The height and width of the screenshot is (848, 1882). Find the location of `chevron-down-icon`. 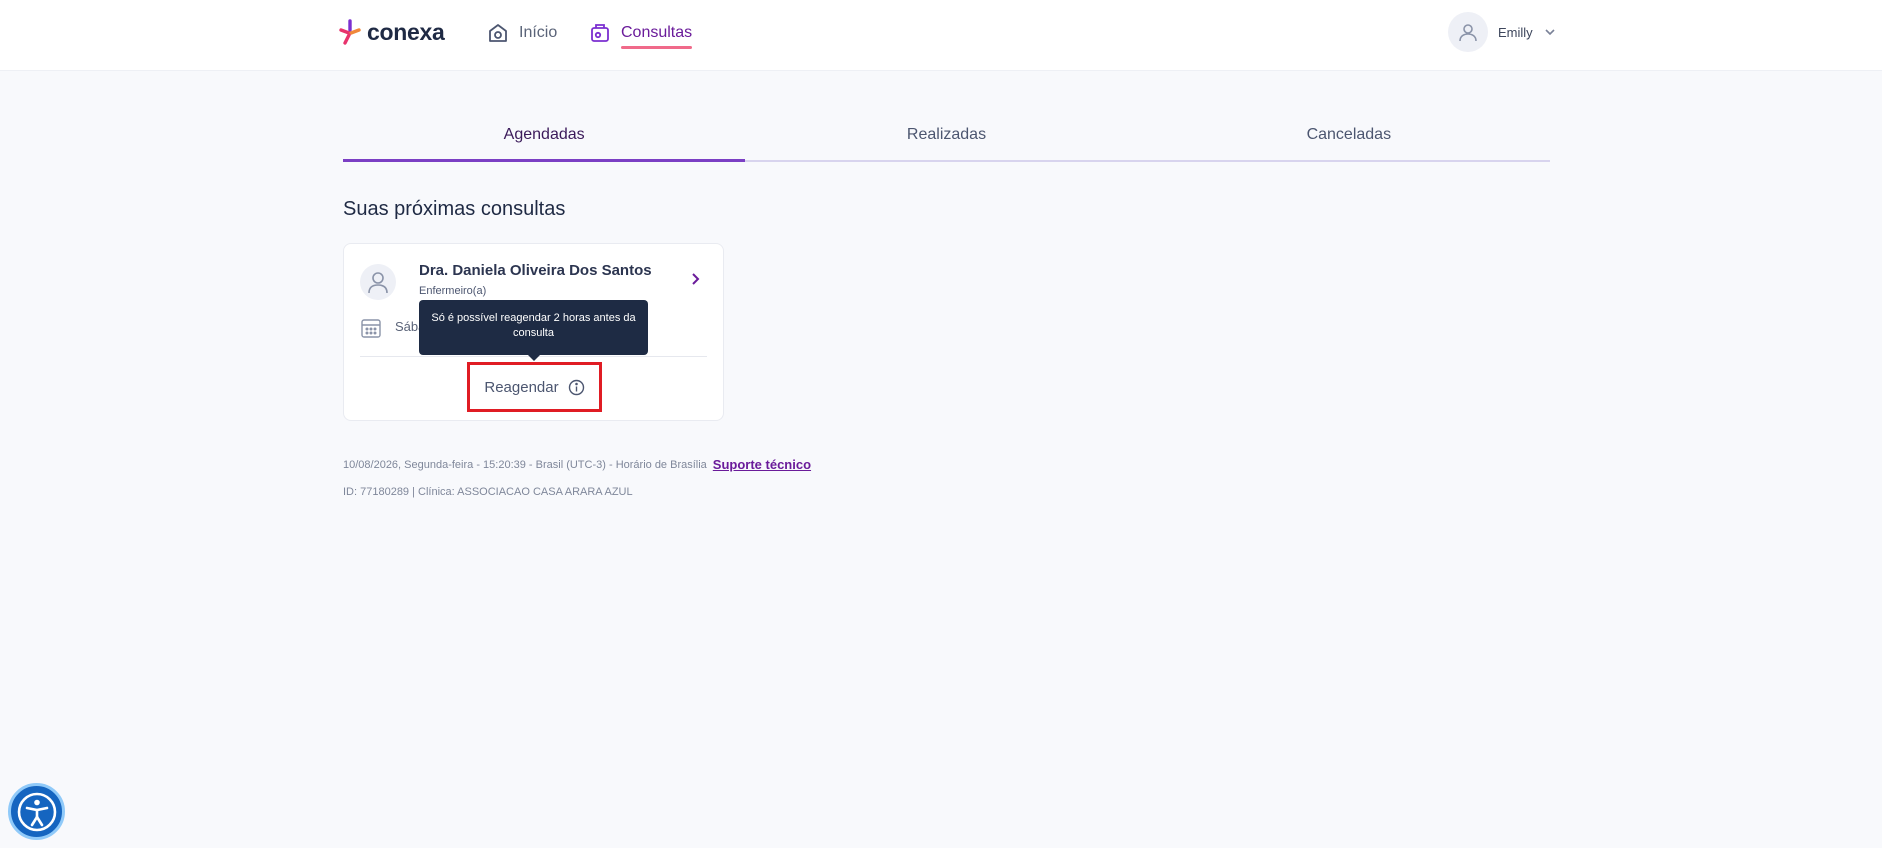

chevron-down-icon is located at coordinates (1550, 32).